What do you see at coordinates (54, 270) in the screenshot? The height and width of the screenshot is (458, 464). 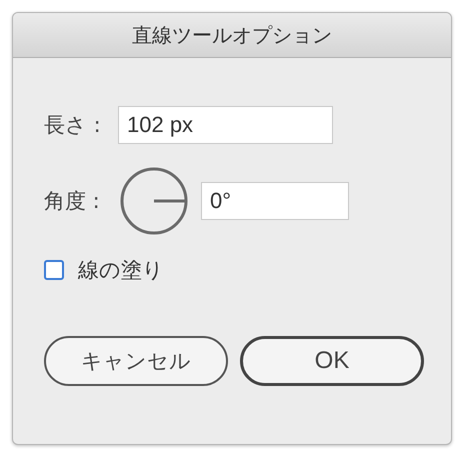 I see `checkbox` at bounding box center [54, 270].